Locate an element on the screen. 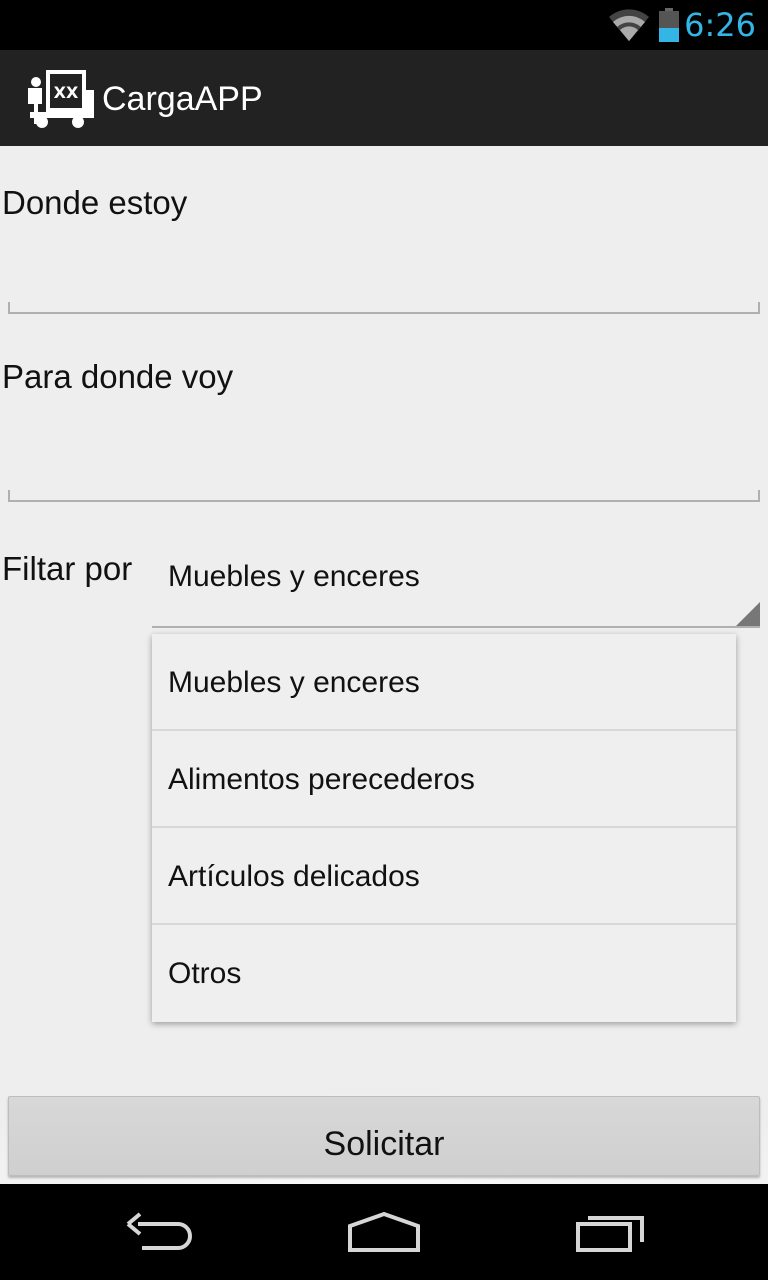  dropdown-option: Muebles y enceres is located at coordinates (444, 682).